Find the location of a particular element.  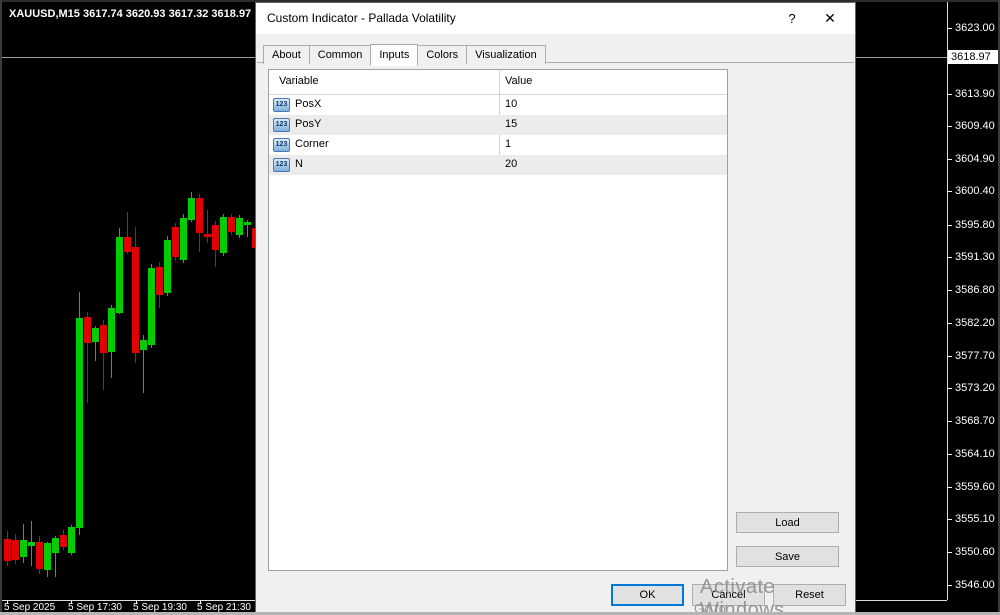

variable-value: 15 is located at coordinates (511, 124).